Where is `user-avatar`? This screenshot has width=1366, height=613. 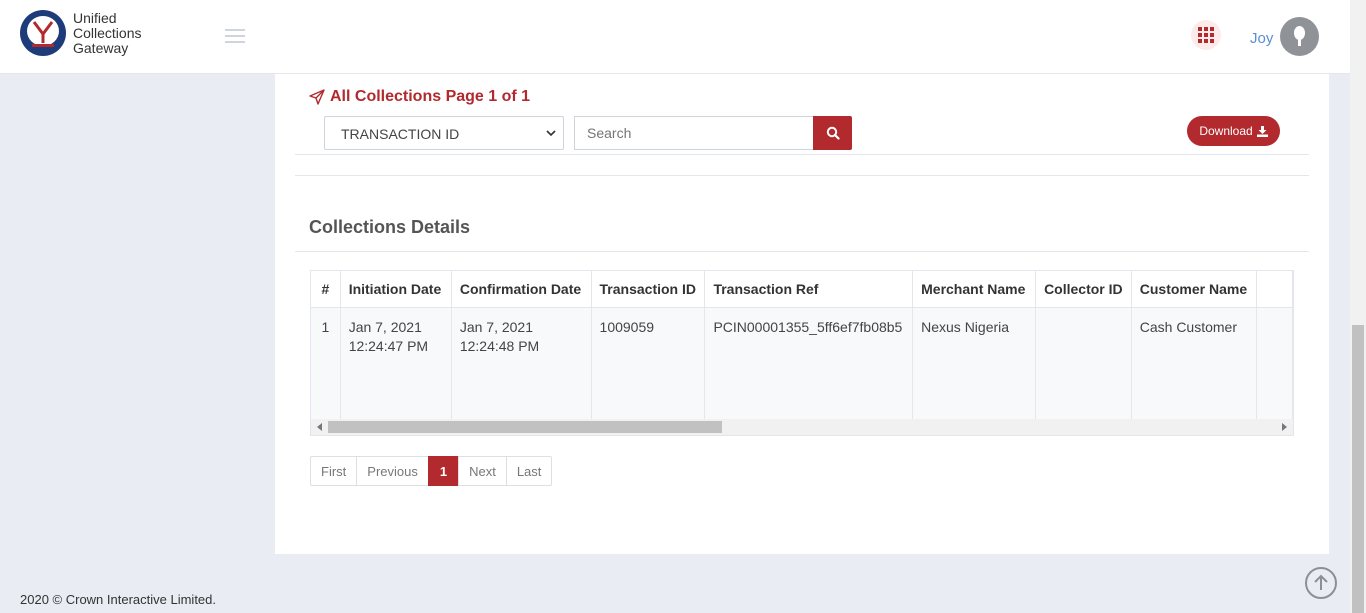
user-avatar is located at coordinates (1299, 36).